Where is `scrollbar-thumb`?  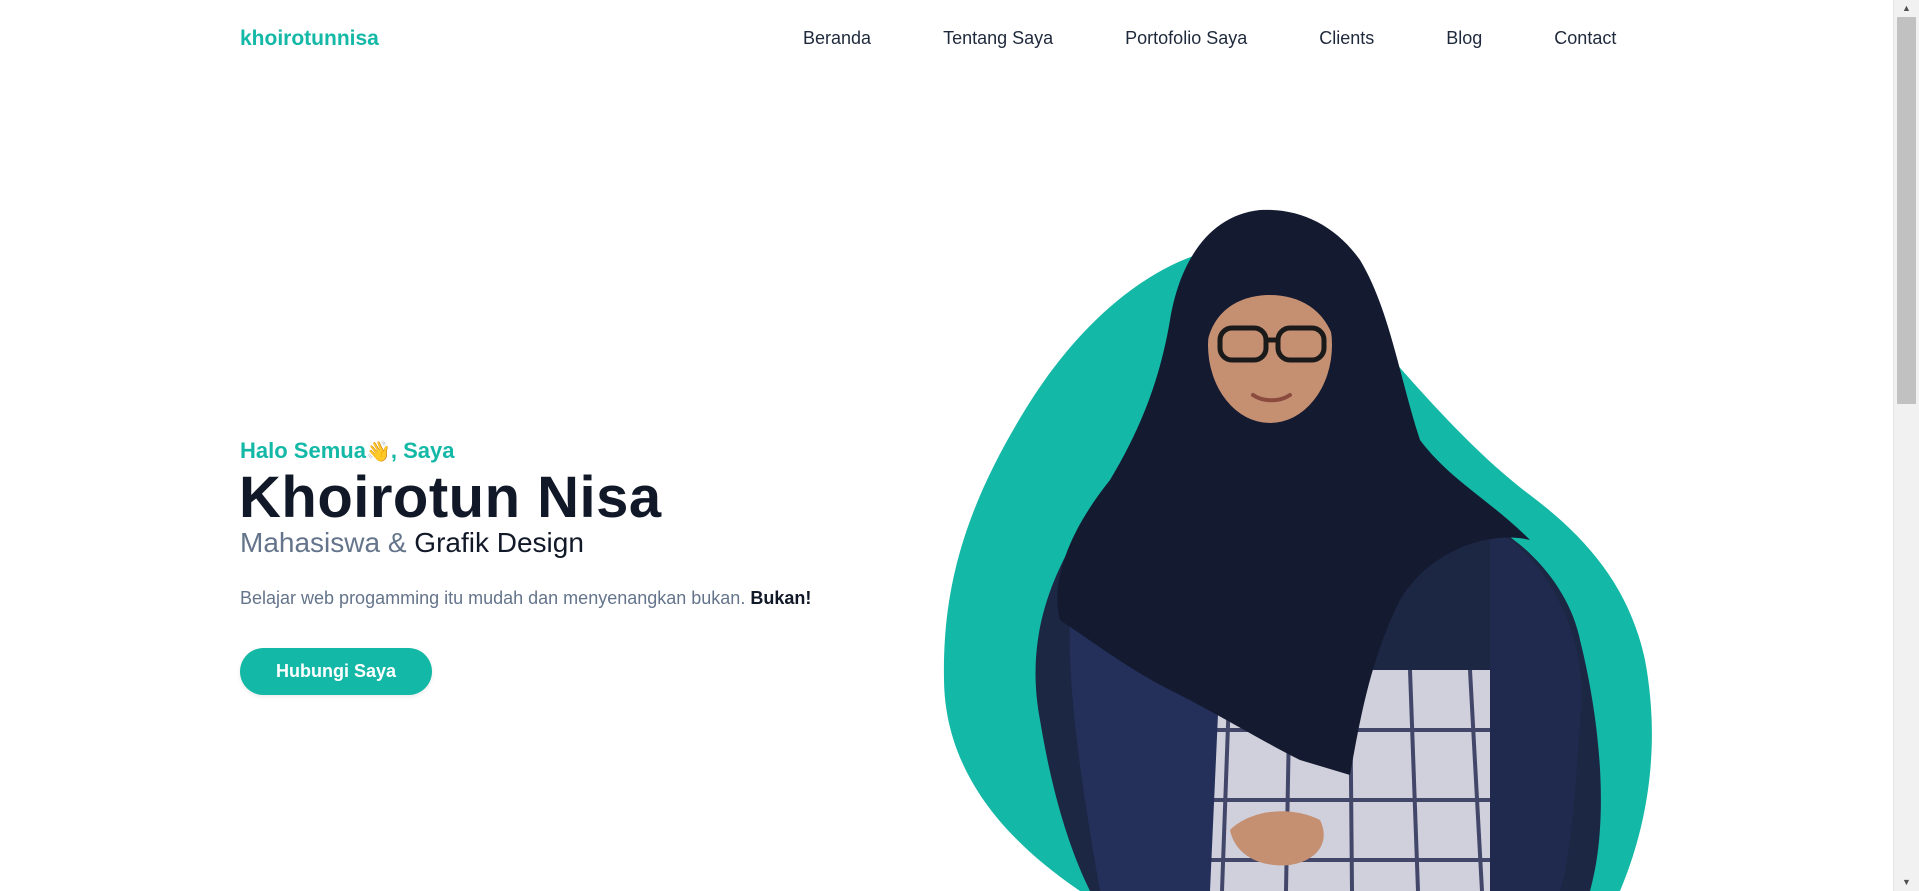 scrollbar-thumb is located at coordinates (1906, 210).